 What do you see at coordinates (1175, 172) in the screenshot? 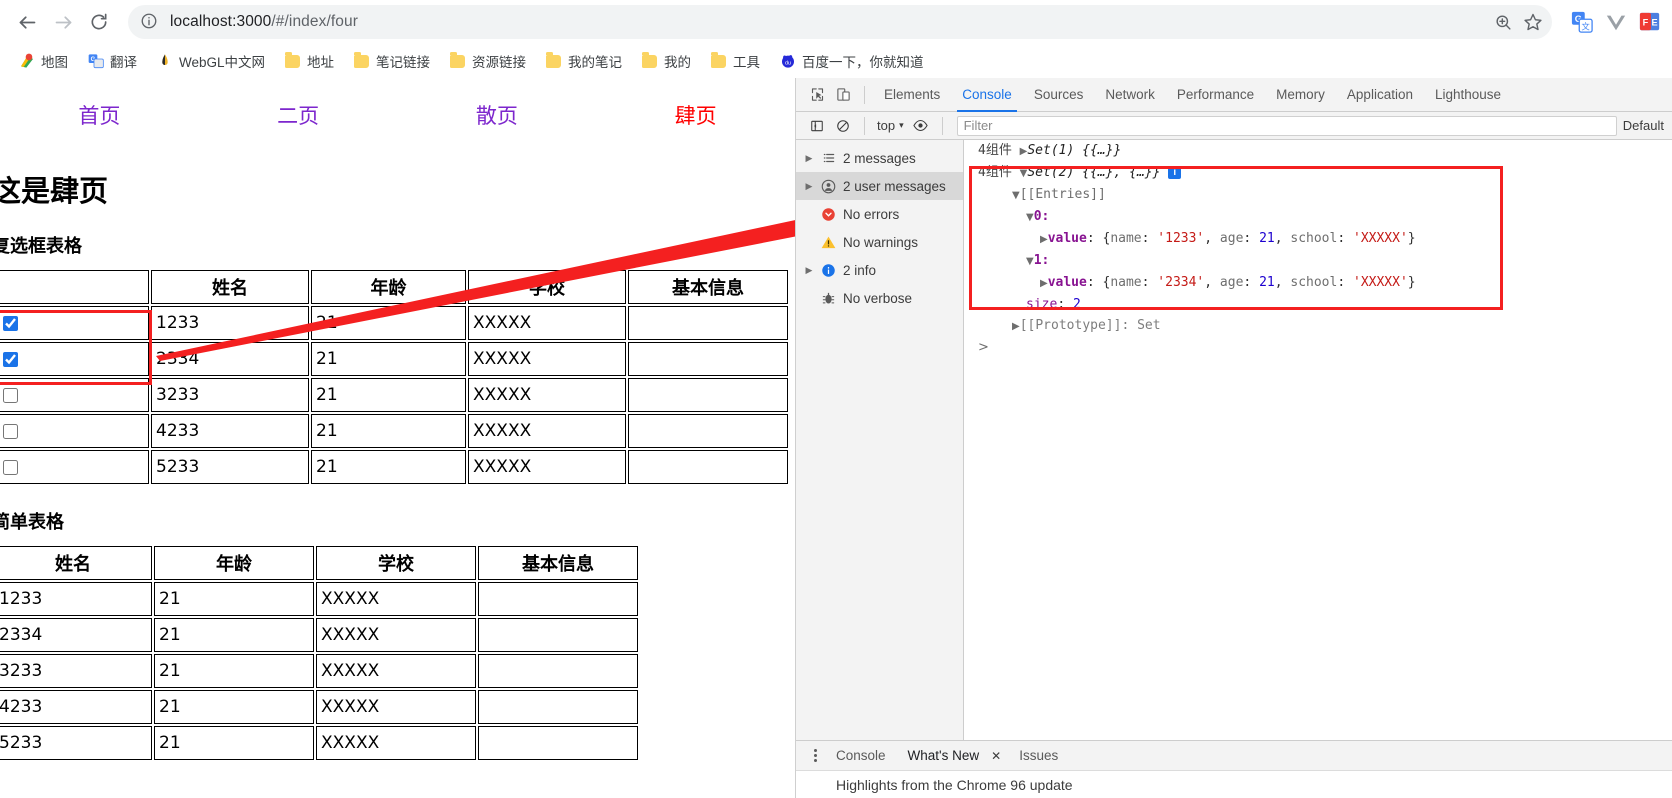
I see `info-badge-icon: i` at bounding box center [1175, 172].